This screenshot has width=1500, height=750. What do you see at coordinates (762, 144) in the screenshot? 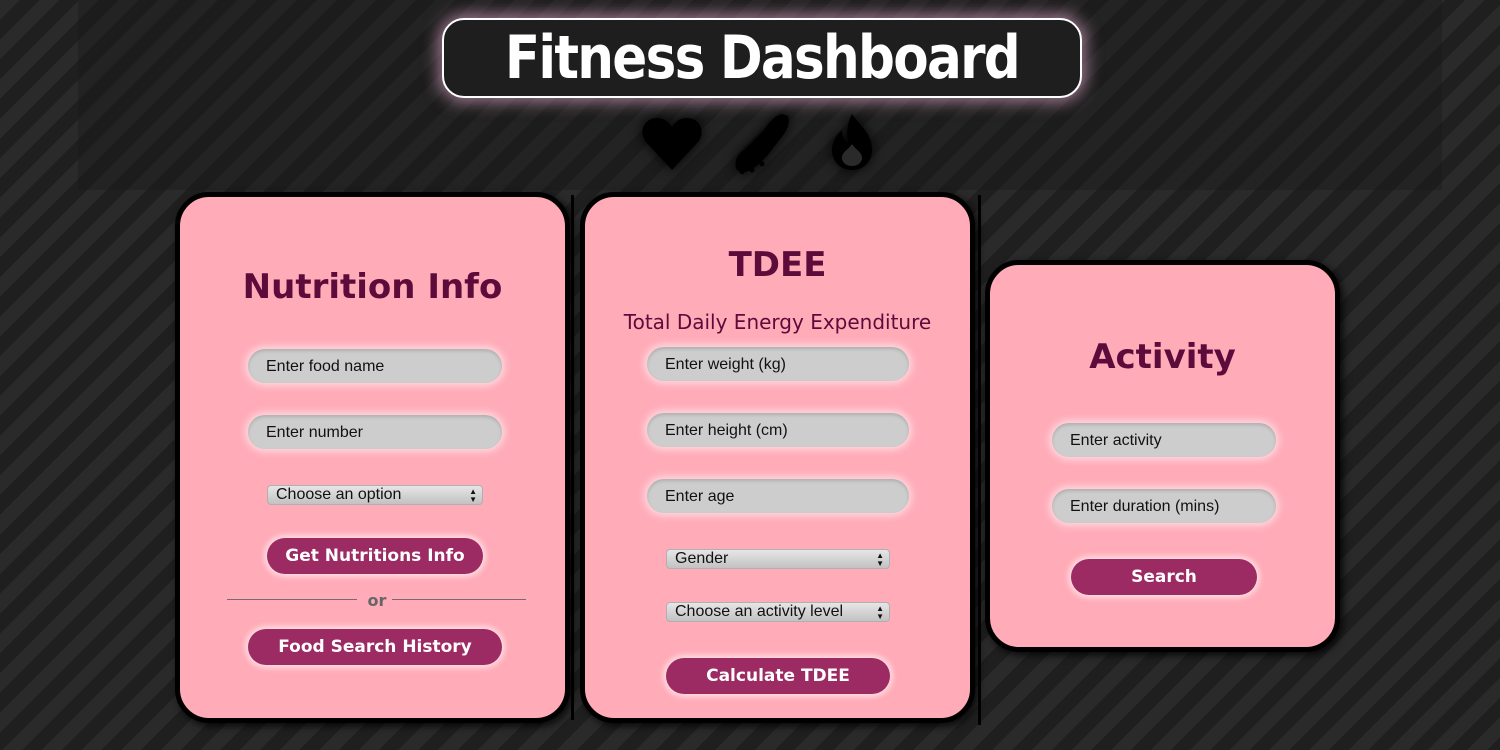
I see `sneaker-icon` at bounding box center [762, 144].